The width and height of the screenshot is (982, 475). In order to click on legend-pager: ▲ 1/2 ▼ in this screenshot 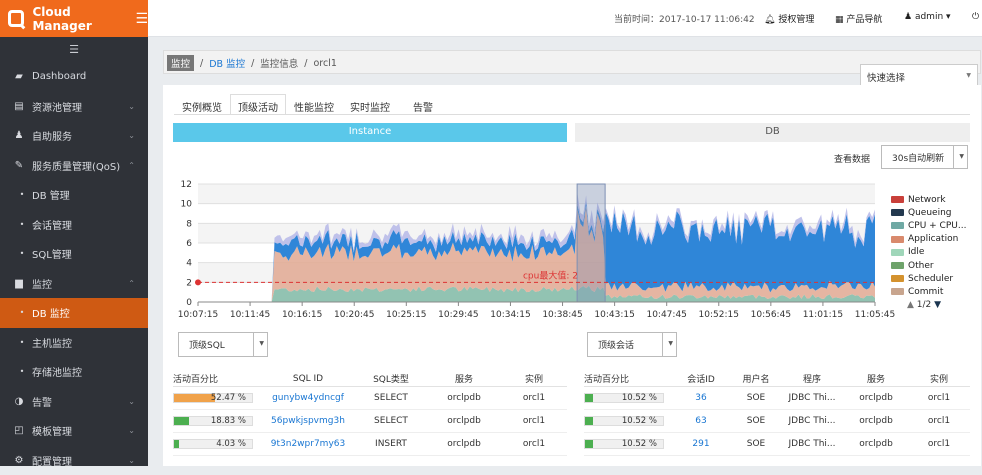, I will do `click(924, 305)`.